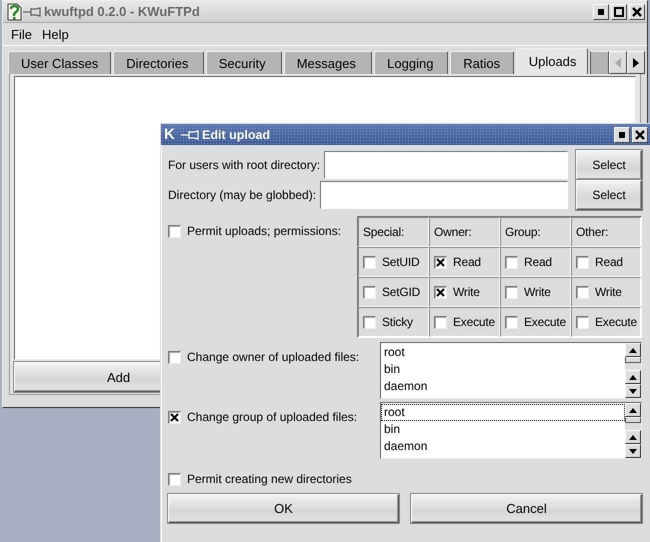 Image resolution: width=650 pixels, height=542 pixels. Describe the element at coordinates (592, 232) in the screenshot. I see `column-header: Other:` at that location.